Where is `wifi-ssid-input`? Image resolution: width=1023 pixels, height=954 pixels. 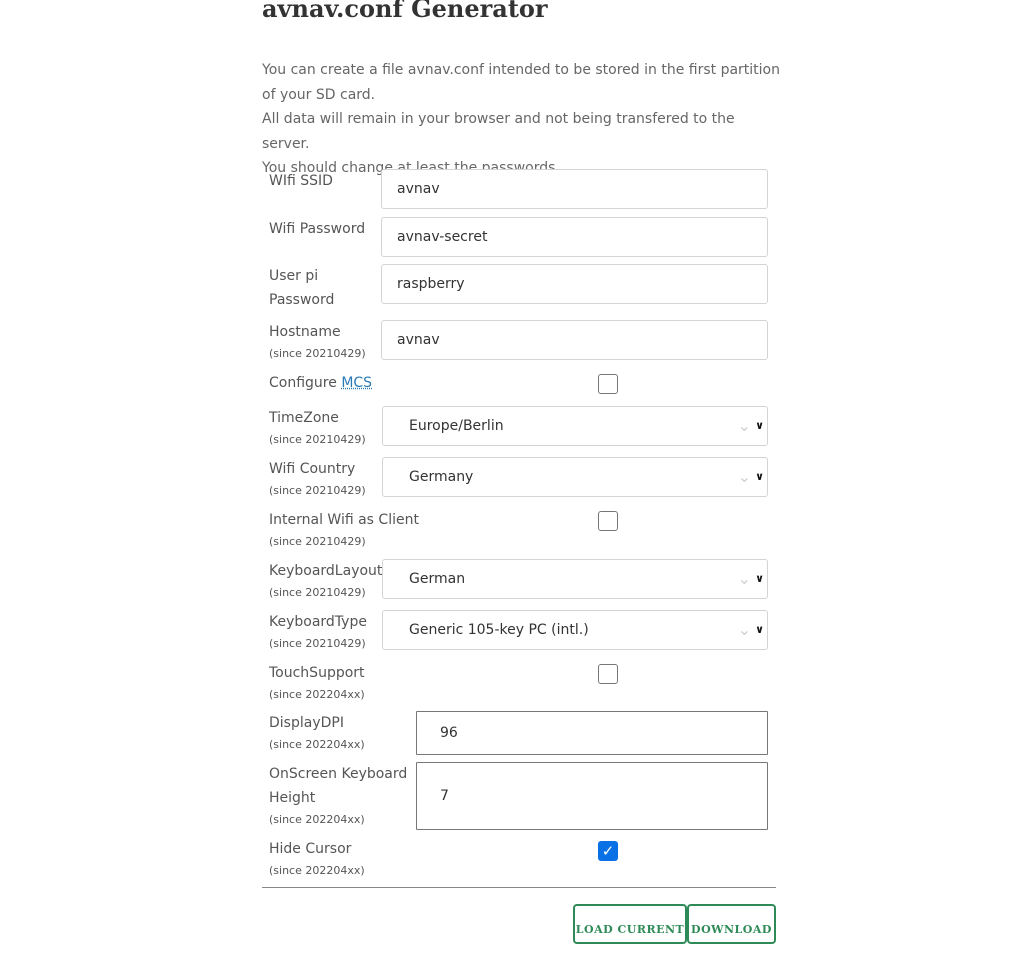
wifi-ssid-input is located at coordinates (574, 189).